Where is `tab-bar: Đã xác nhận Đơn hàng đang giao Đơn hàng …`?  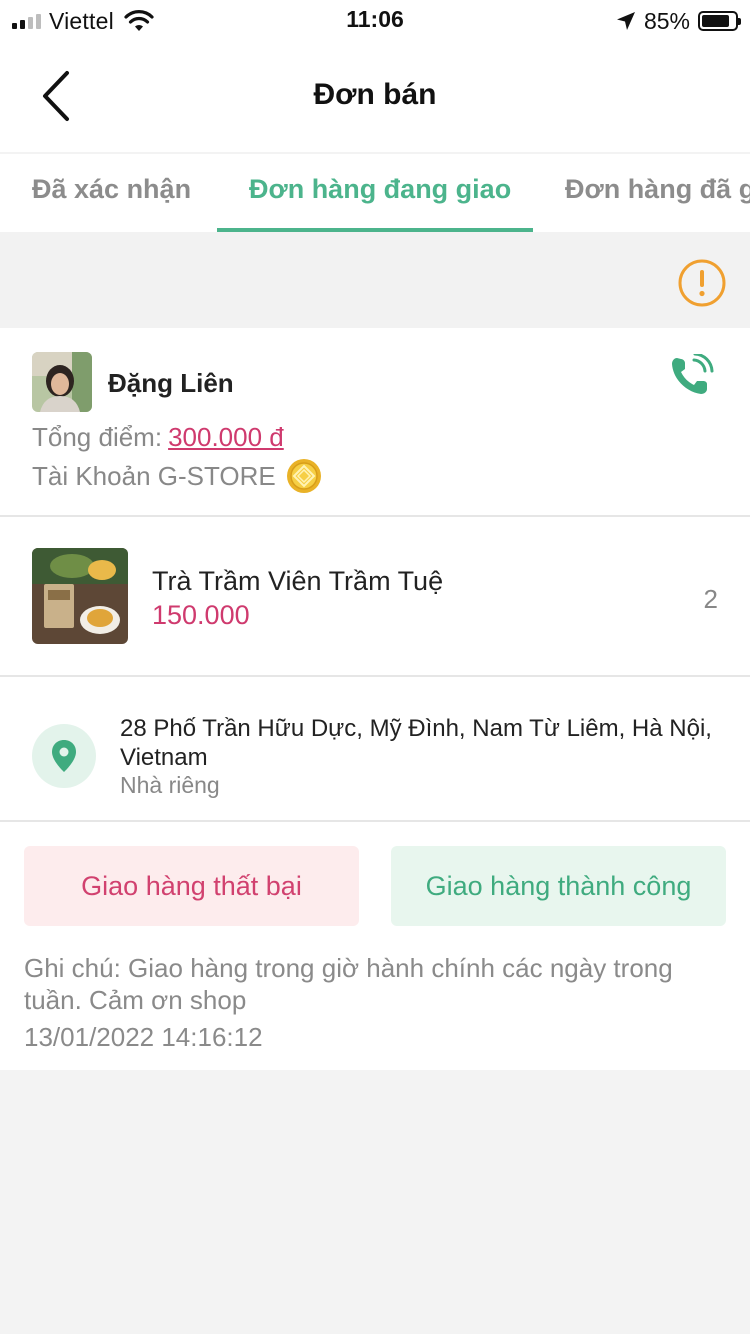 tab-bar: Đã xác nhận Đơn hàng đang giao Đơn hàng … is located at coordinates (375, 193).